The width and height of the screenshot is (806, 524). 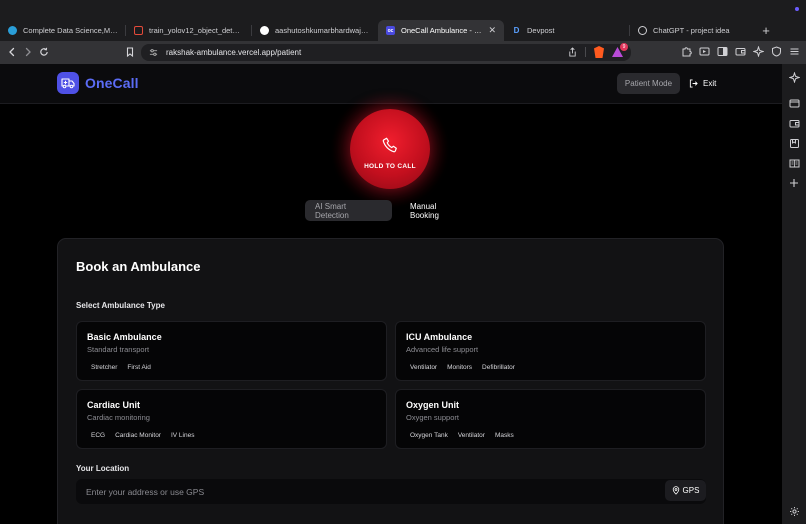 What do you see at coordinates (442, 349) in the screenshot?
I see `type-description: Advanced life support` at bounding box center [442, 349].